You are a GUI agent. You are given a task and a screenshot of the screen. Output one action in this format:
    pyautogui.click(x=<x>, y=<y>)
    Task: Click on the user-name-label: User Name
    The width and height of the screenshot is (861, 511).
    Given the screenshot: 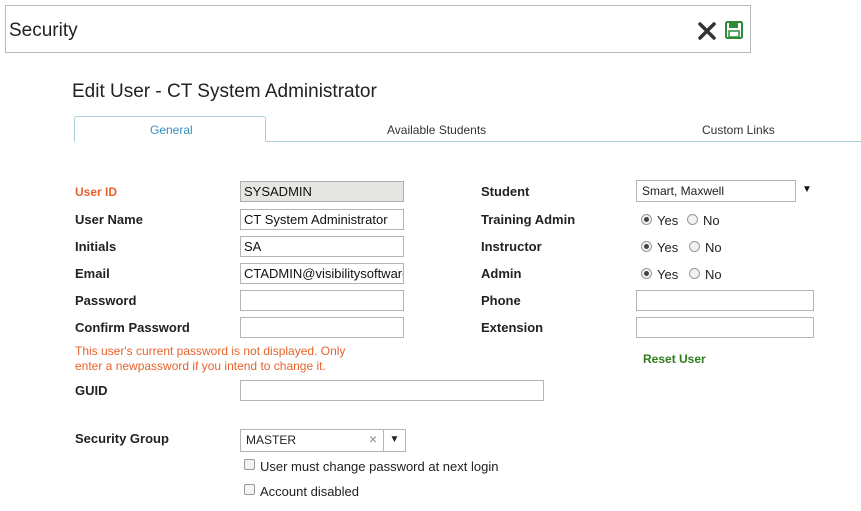 What is the action you would take?
    pyautogui.click(x=109, y=219)
    